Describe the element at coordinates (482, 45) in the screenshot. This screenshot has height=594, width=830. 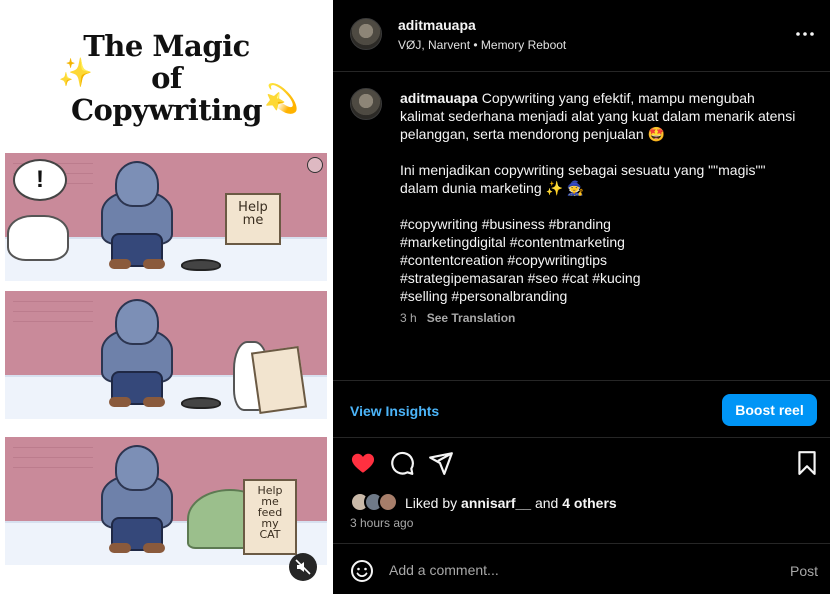
I see `audio-subtitle: VØJ, Narvent • Memory Reboot` at that location.